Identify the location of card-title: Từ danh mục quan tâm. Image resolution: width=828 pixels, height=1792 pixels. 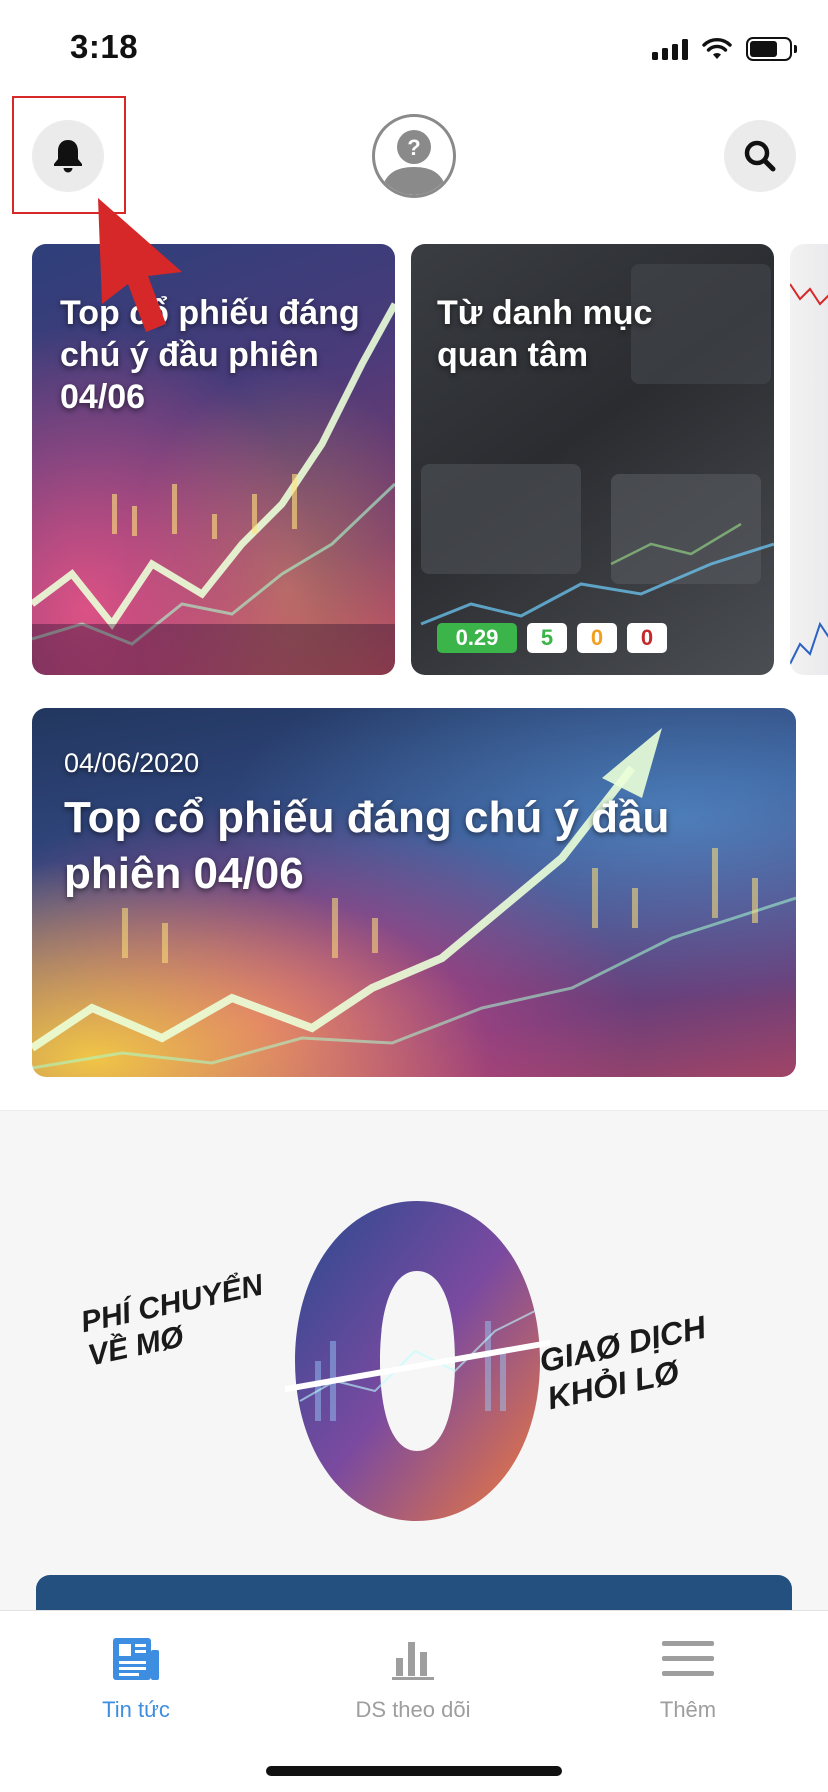
(545, 334).